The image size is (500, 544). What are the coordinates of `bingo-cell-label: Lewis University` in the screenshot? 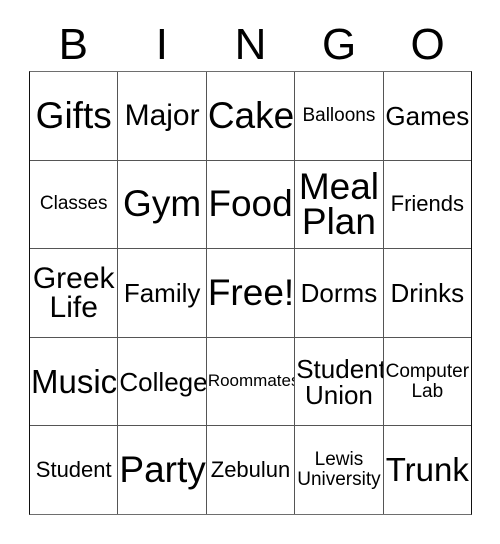 It's located at (339, 470).